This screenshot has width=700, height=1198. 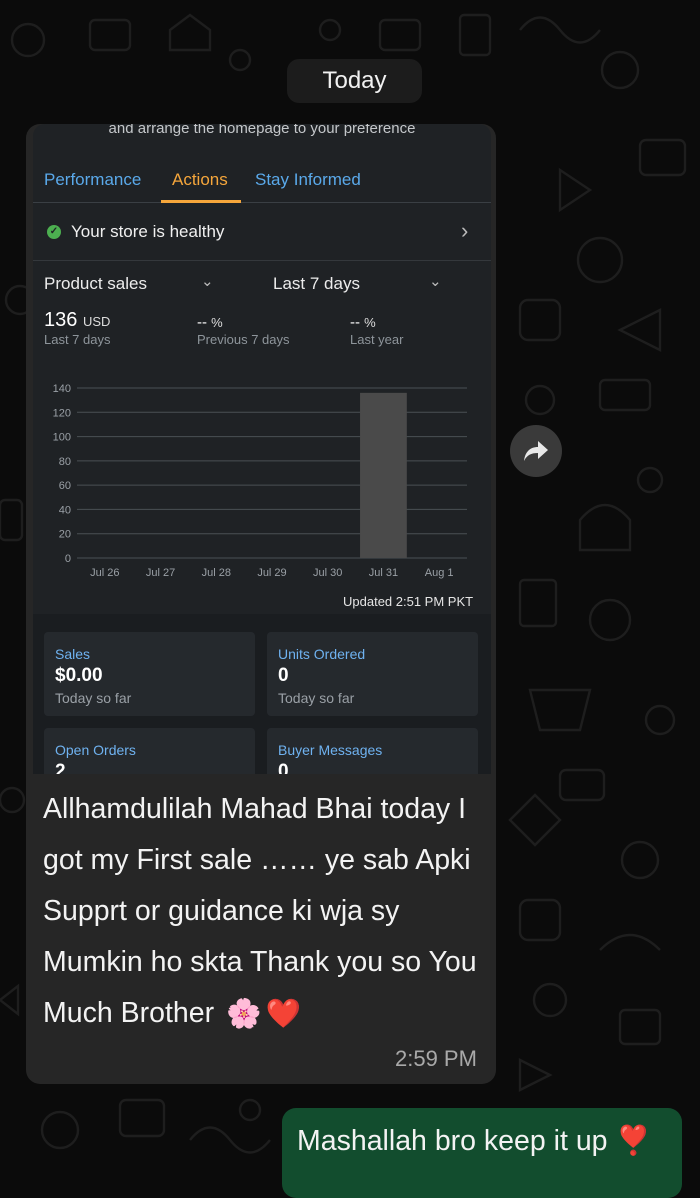 I want to click on tab-actions: Actions, so click(x=200, y=180).